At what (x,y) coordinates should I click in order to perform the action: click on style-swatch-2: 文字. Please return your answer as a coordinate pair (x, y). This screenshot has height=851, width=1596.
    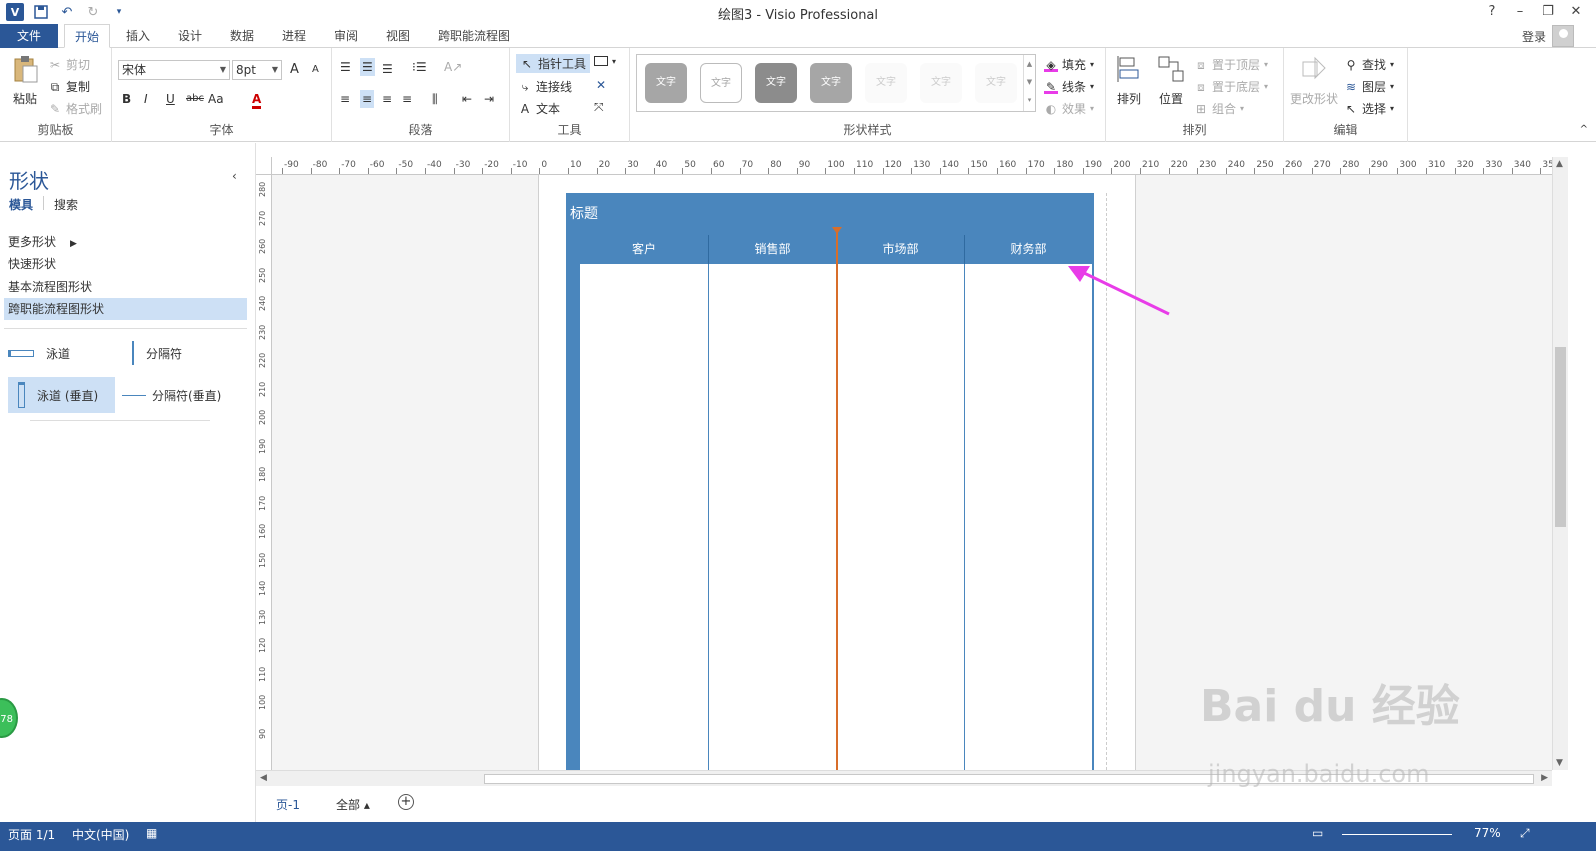
    Looking at the image, I should click on (721, 83).